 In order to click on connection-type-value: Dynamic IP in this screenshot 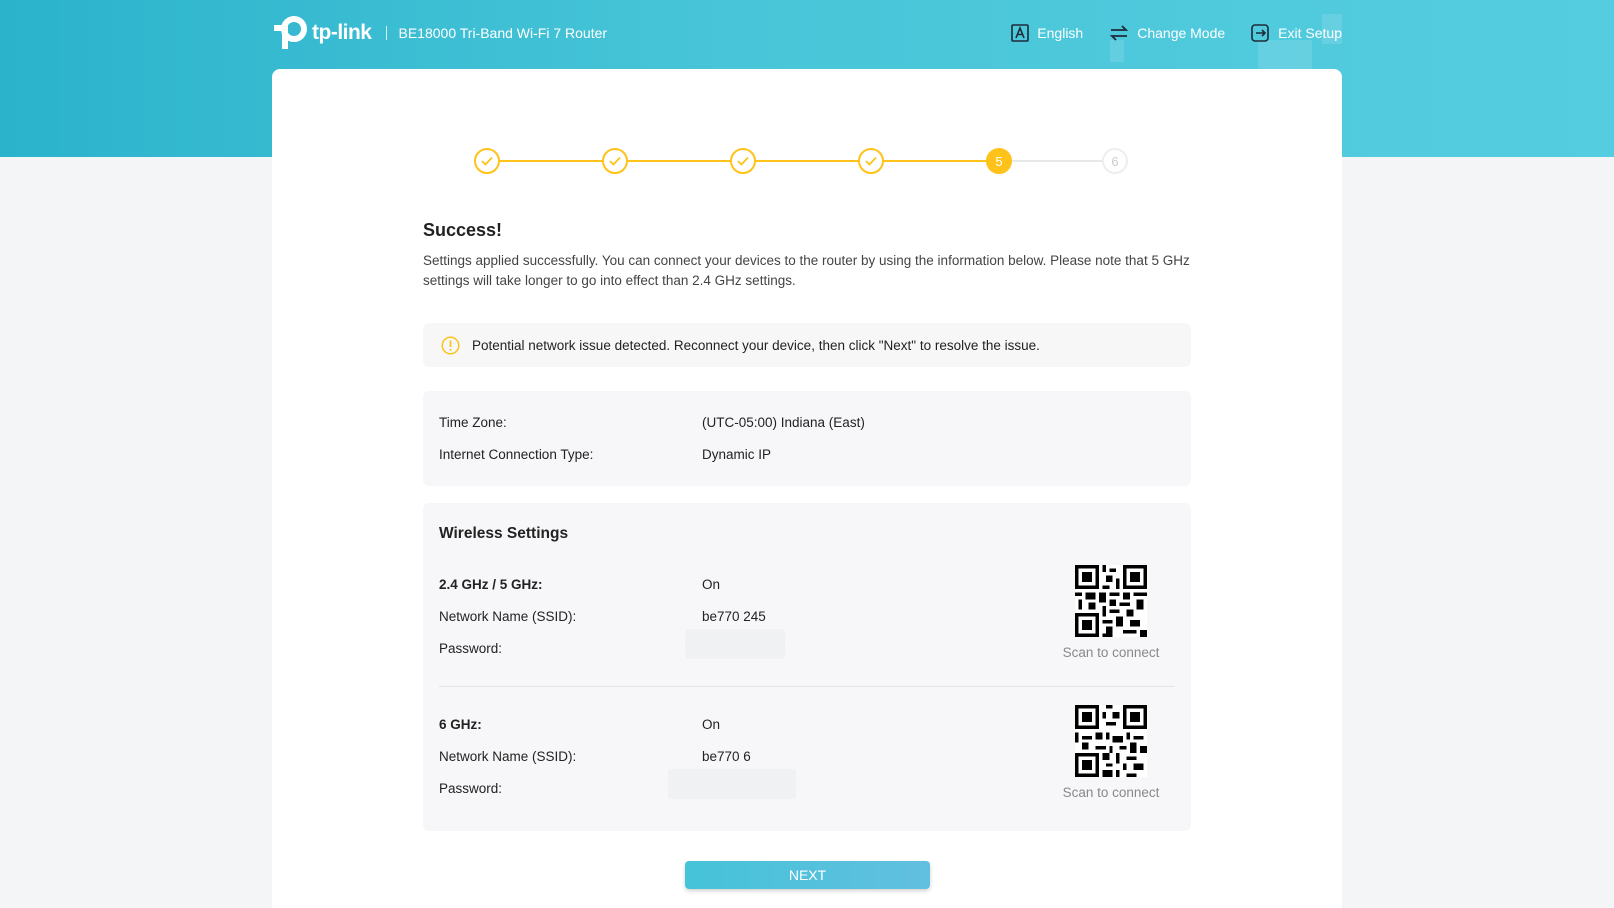, I will do `click(737, 454)`.